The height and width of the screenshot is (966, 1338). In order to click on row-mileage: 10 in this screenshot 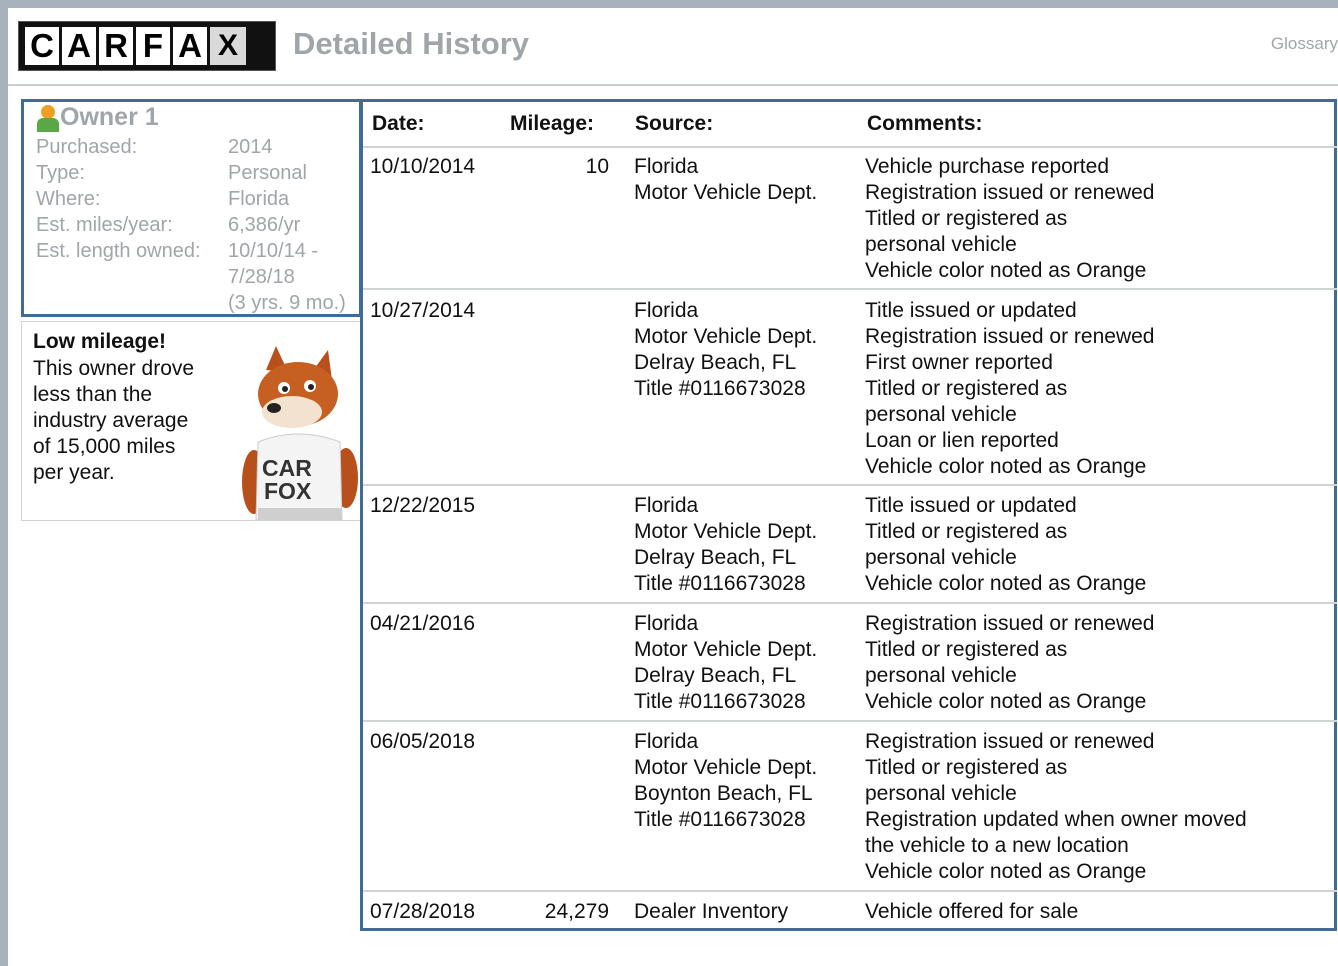, I will do `click(597, 166)`.